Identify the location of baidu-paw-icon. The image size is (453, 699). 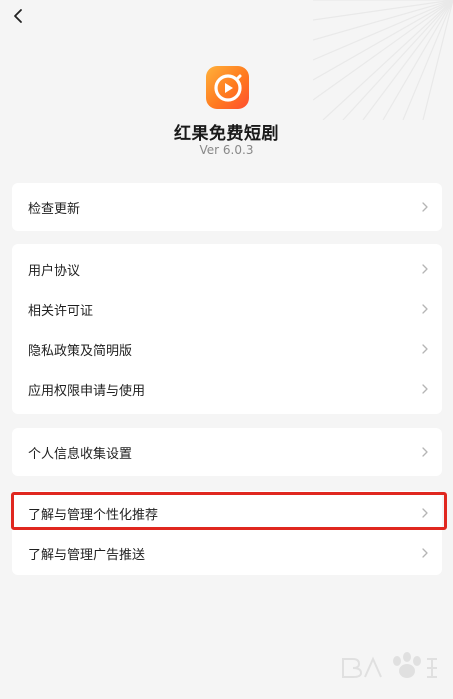
(389, 665).